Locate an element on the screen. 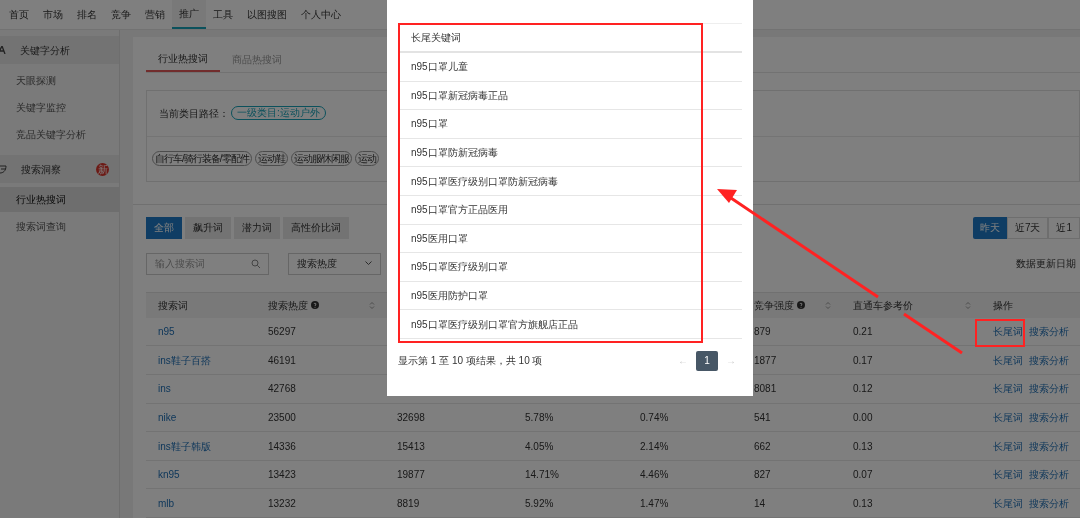 This screenshot has width=1080, height=518. keyword-link: nike is located at coordinates (167, 417).